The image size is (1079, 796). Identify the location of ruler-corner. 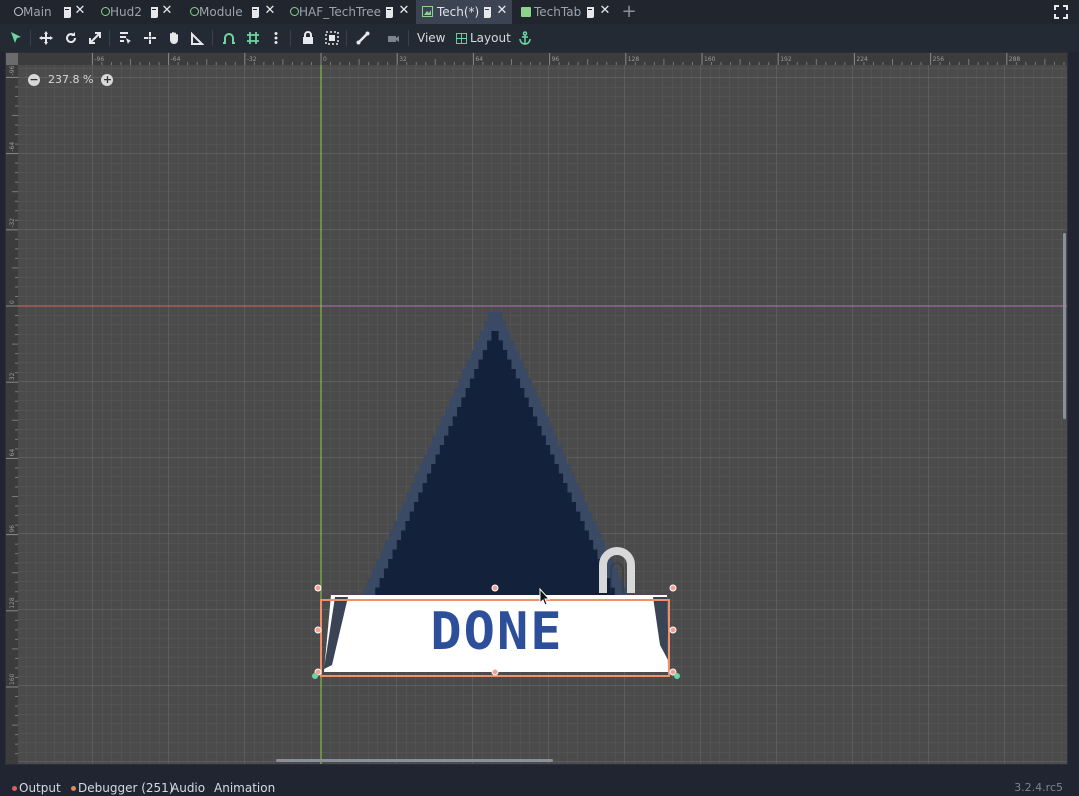
(12, 59).